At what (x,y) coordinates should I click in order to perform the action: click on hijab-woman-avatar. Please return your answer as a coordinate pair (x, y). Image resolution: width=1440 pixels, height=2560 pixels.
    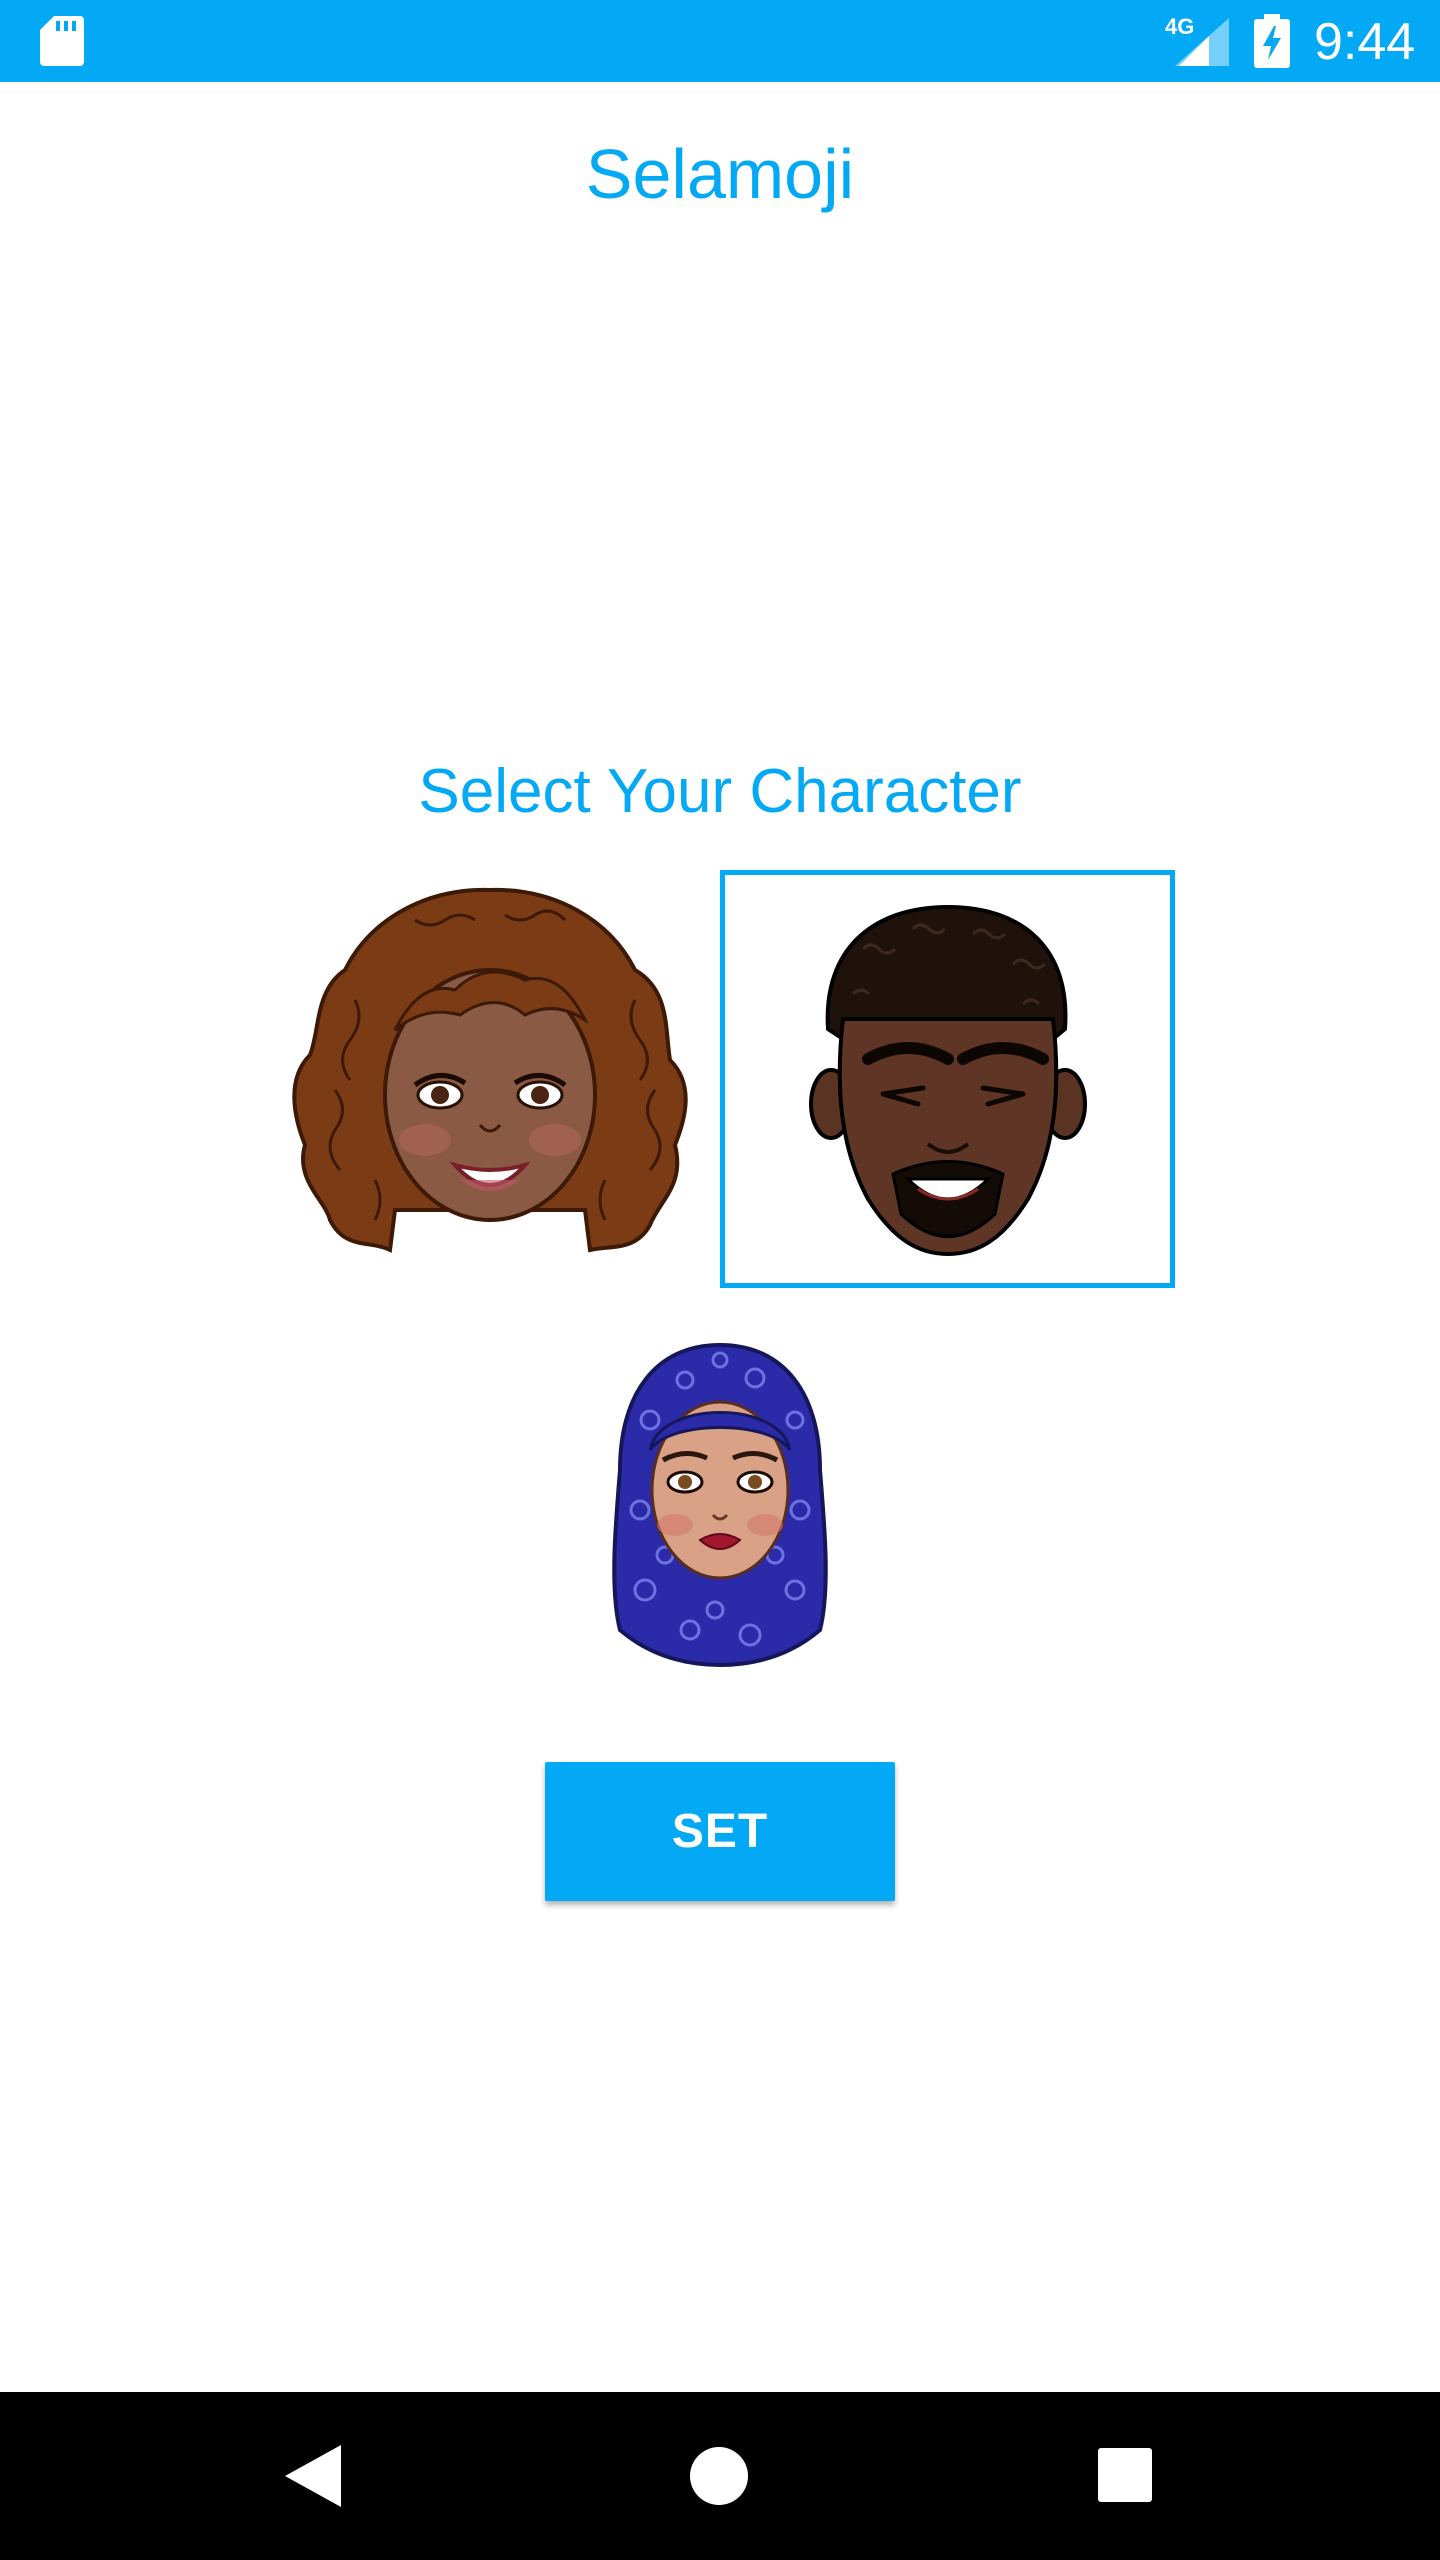
    Looking at the image, I should click on (720, 1505).